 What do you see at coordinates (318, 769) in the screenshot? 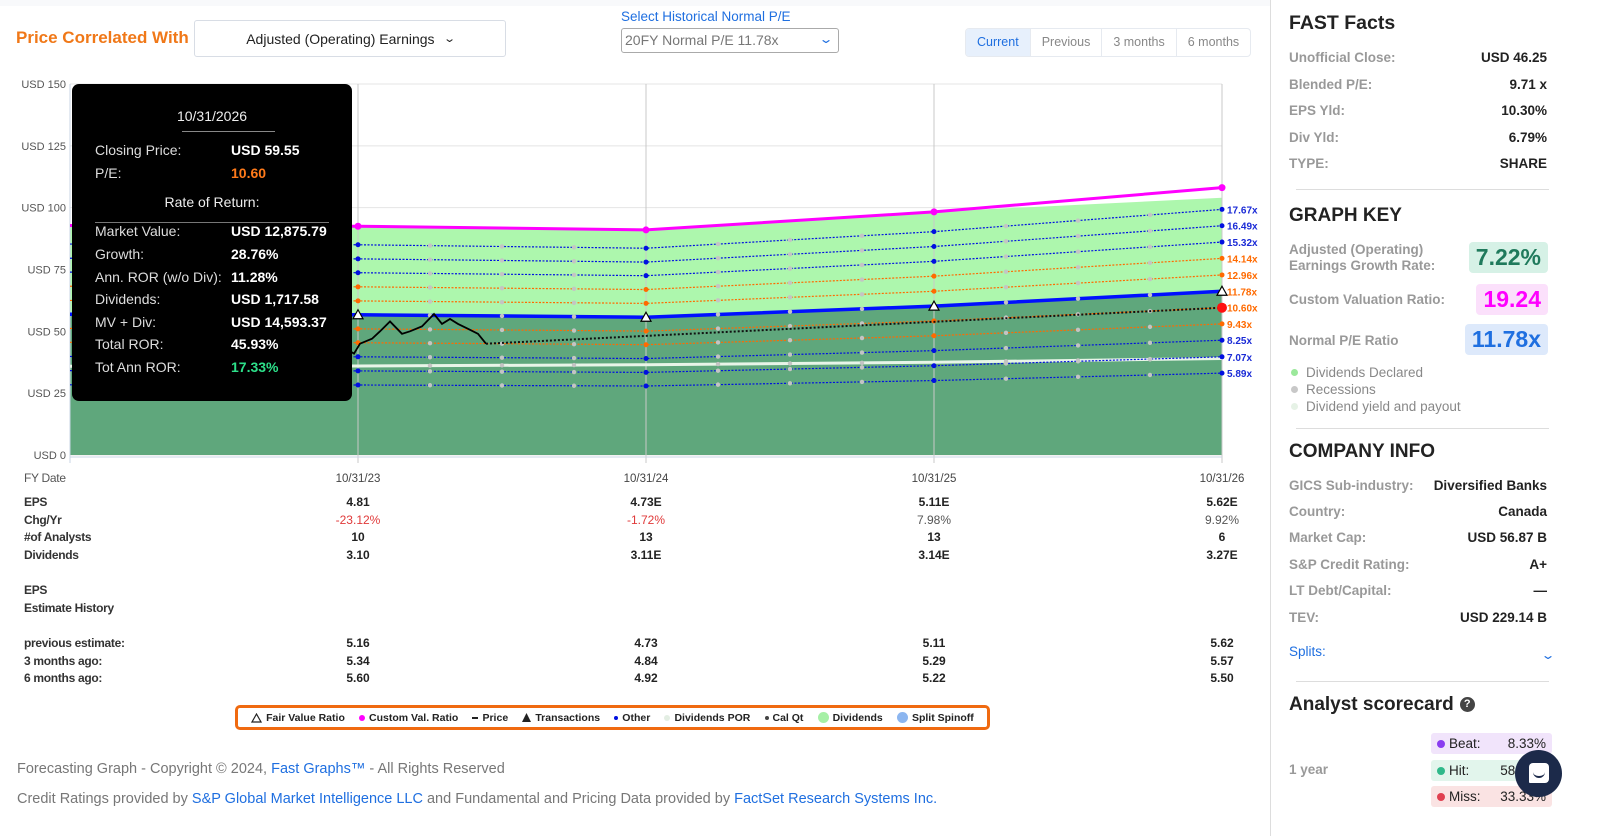
I see `fast-graphs-link: Fast Graphs™` at bounding box center [318, 769].